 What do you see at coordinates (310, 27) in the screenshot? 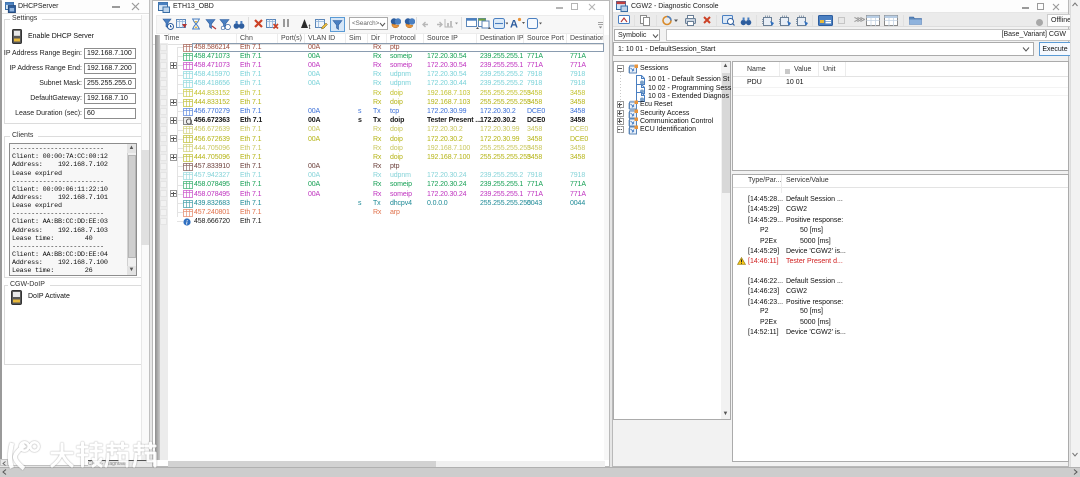
I see `svg-text: t` at bounding box center [310, 27].